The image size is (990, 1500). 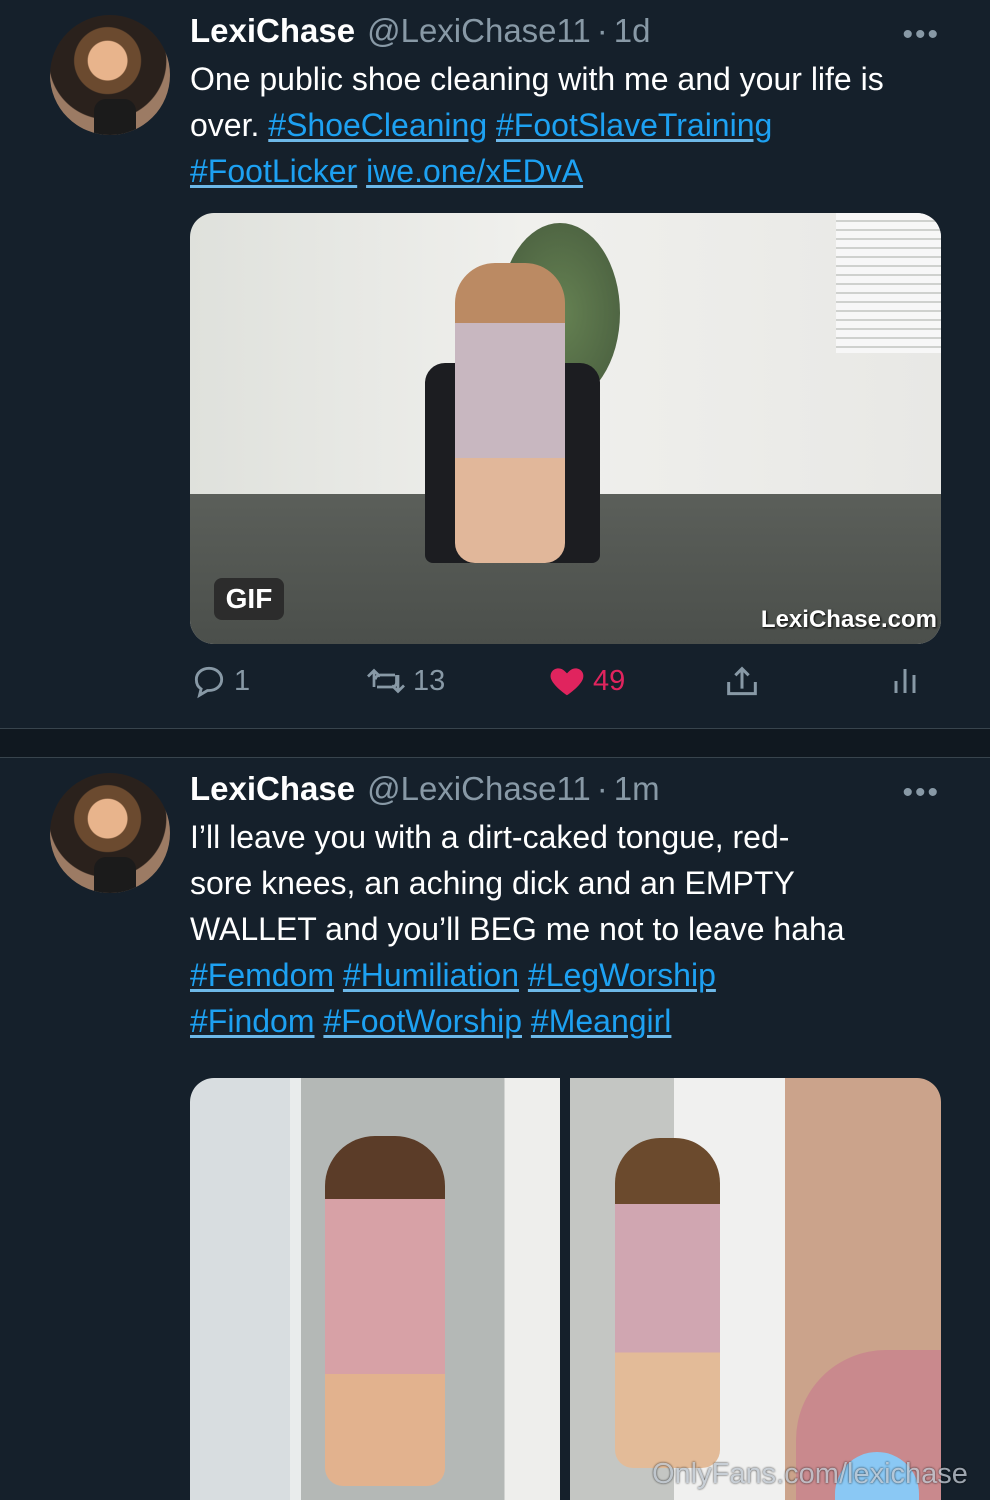 I want to click on hashtag-link: #Meangirl, so click(x=601, y=1021).